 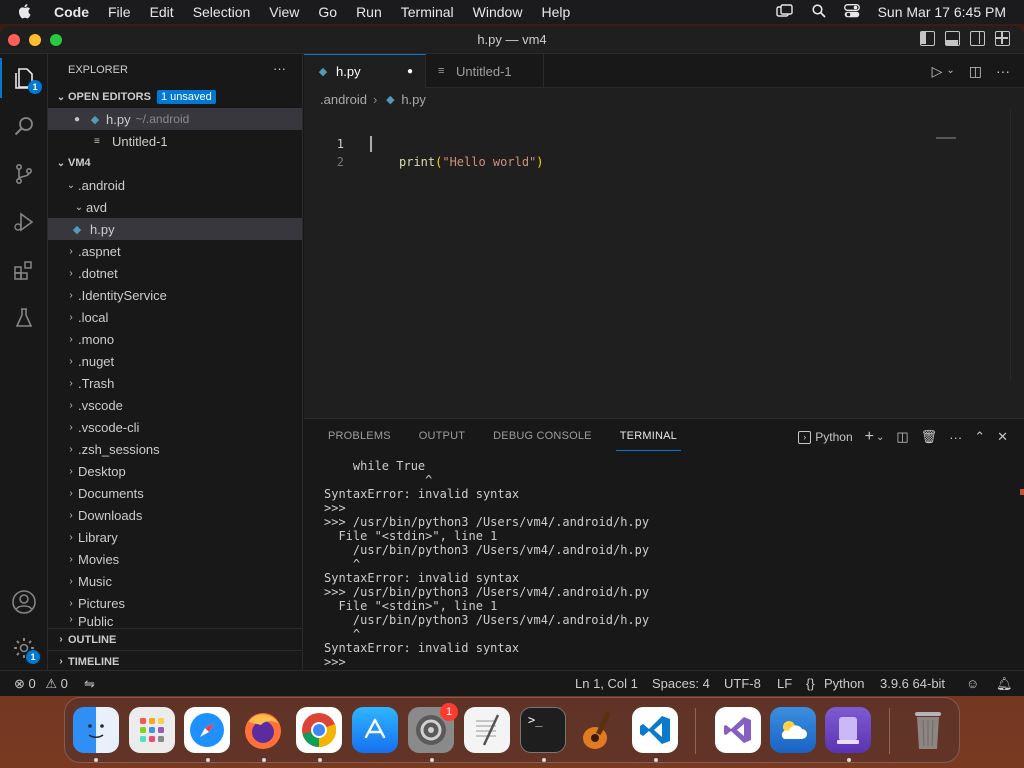 What do you see at coordinates (955, 437) in the screenshot?
I see `panel-more-actions-icon: ···` at bounding box center [955, 437].